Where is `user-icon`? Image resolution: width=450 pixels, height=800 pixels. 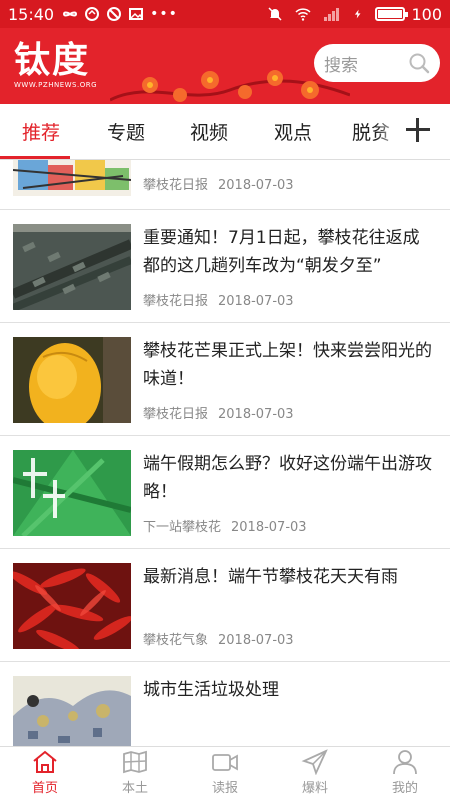
user-icon is located at coordinates (405, 762).